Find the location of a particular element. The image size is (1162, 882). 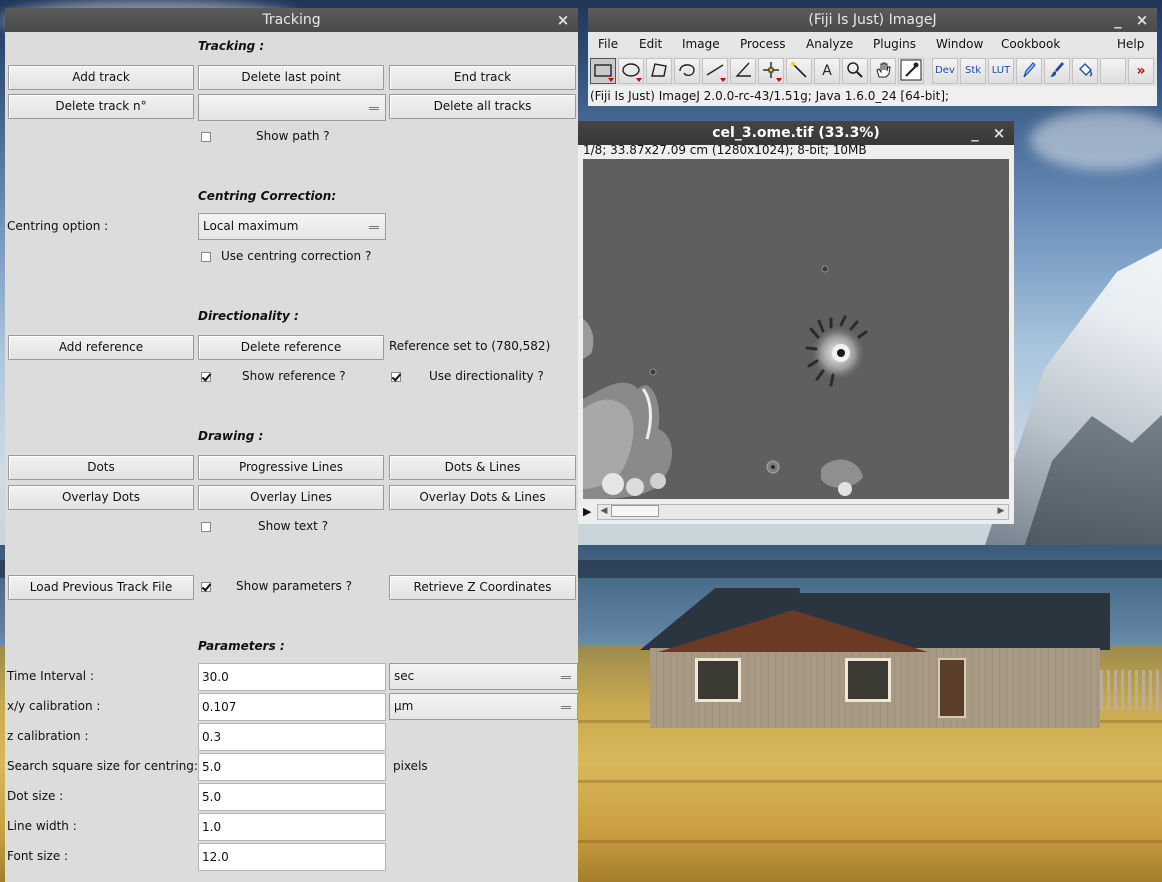

delete-last-point-button: Delete last point is located at coordinates (291, 77).